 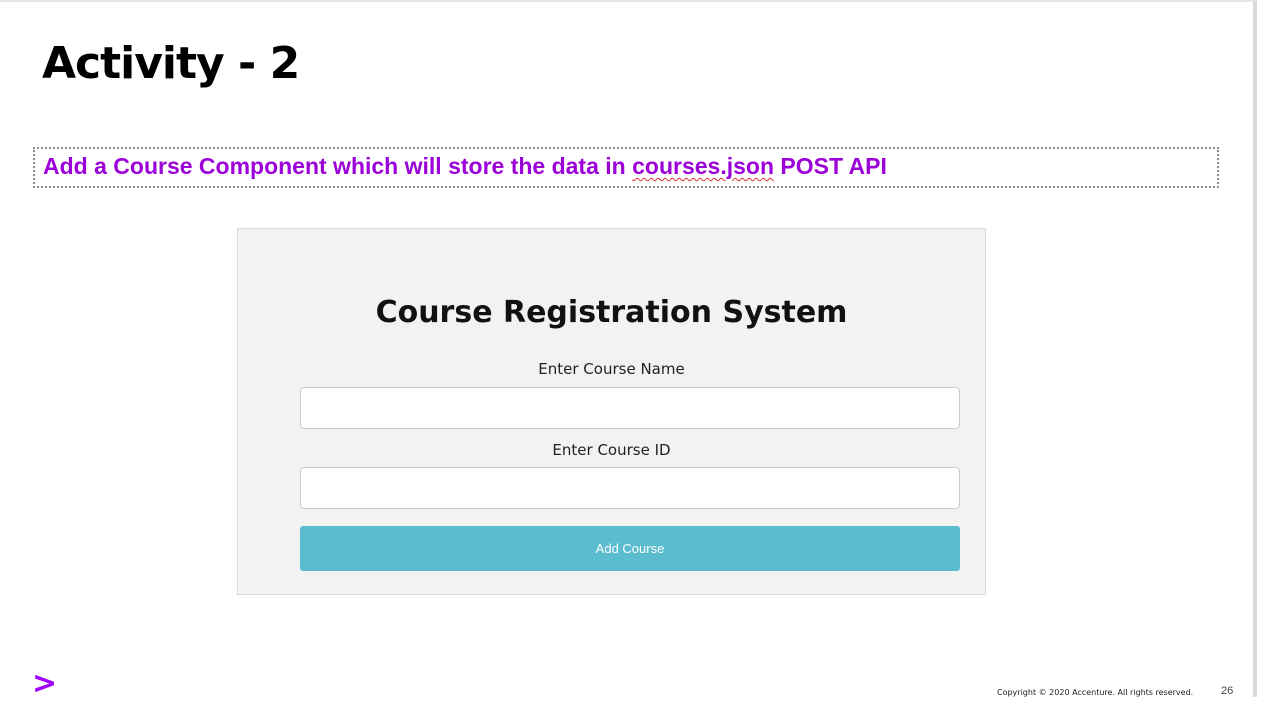 I want to click on form-heading: Course Registration System, so click(x=611, y=312).